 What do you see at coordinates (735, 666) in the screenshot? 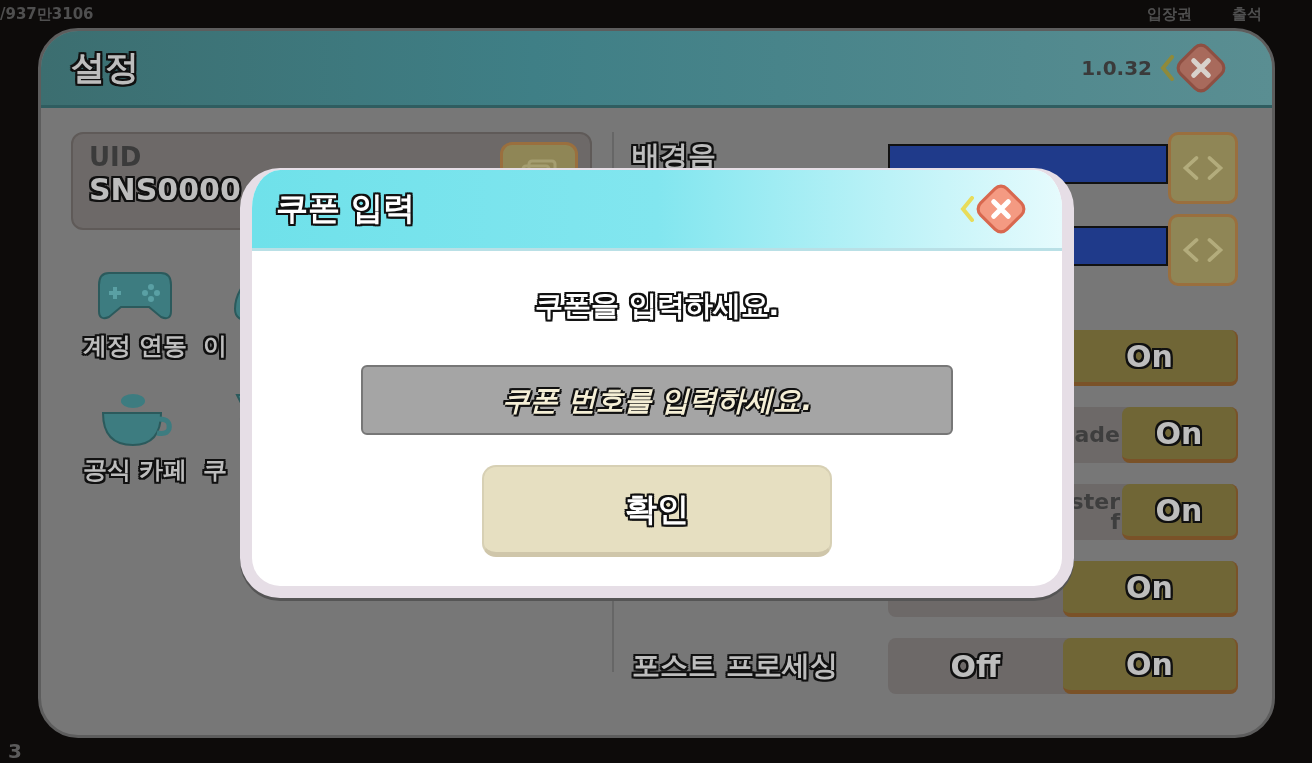
I see `toggle-label: 포스트 프로세싱` at bounding box center [735, 666].